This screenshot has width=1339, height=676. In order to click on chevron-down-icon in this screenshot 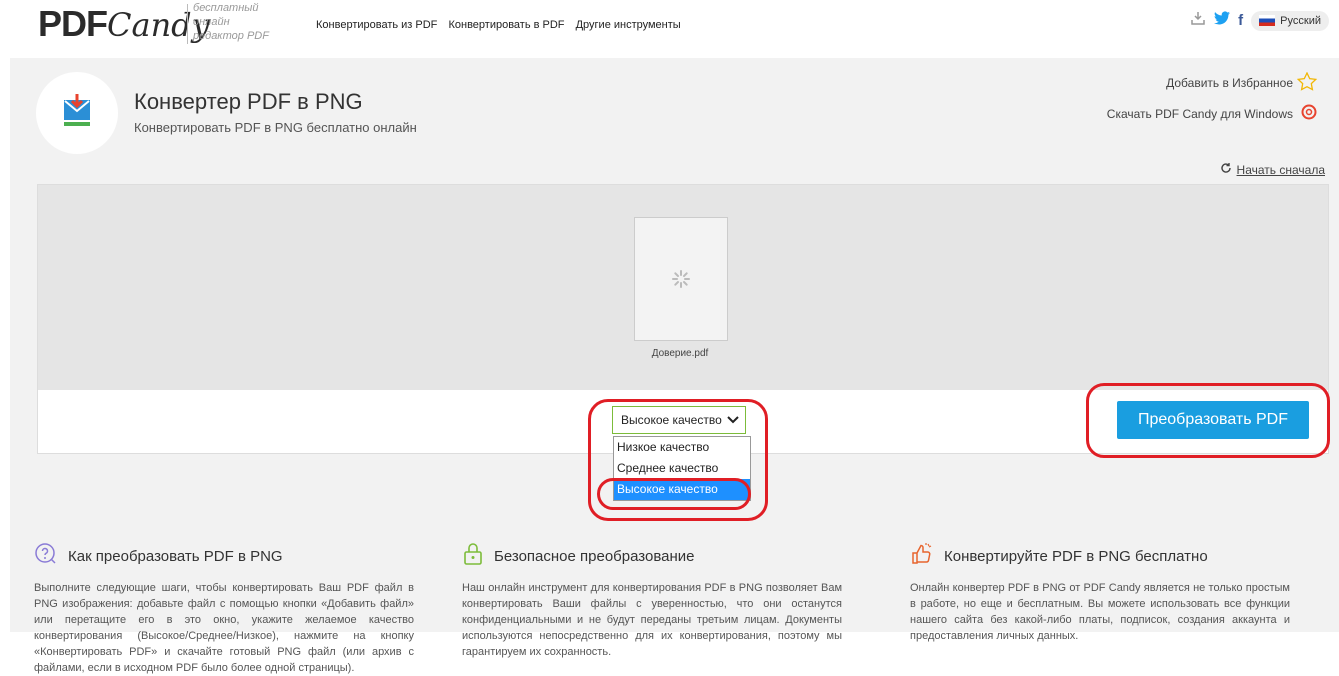, I will do `click(733, 420)`.